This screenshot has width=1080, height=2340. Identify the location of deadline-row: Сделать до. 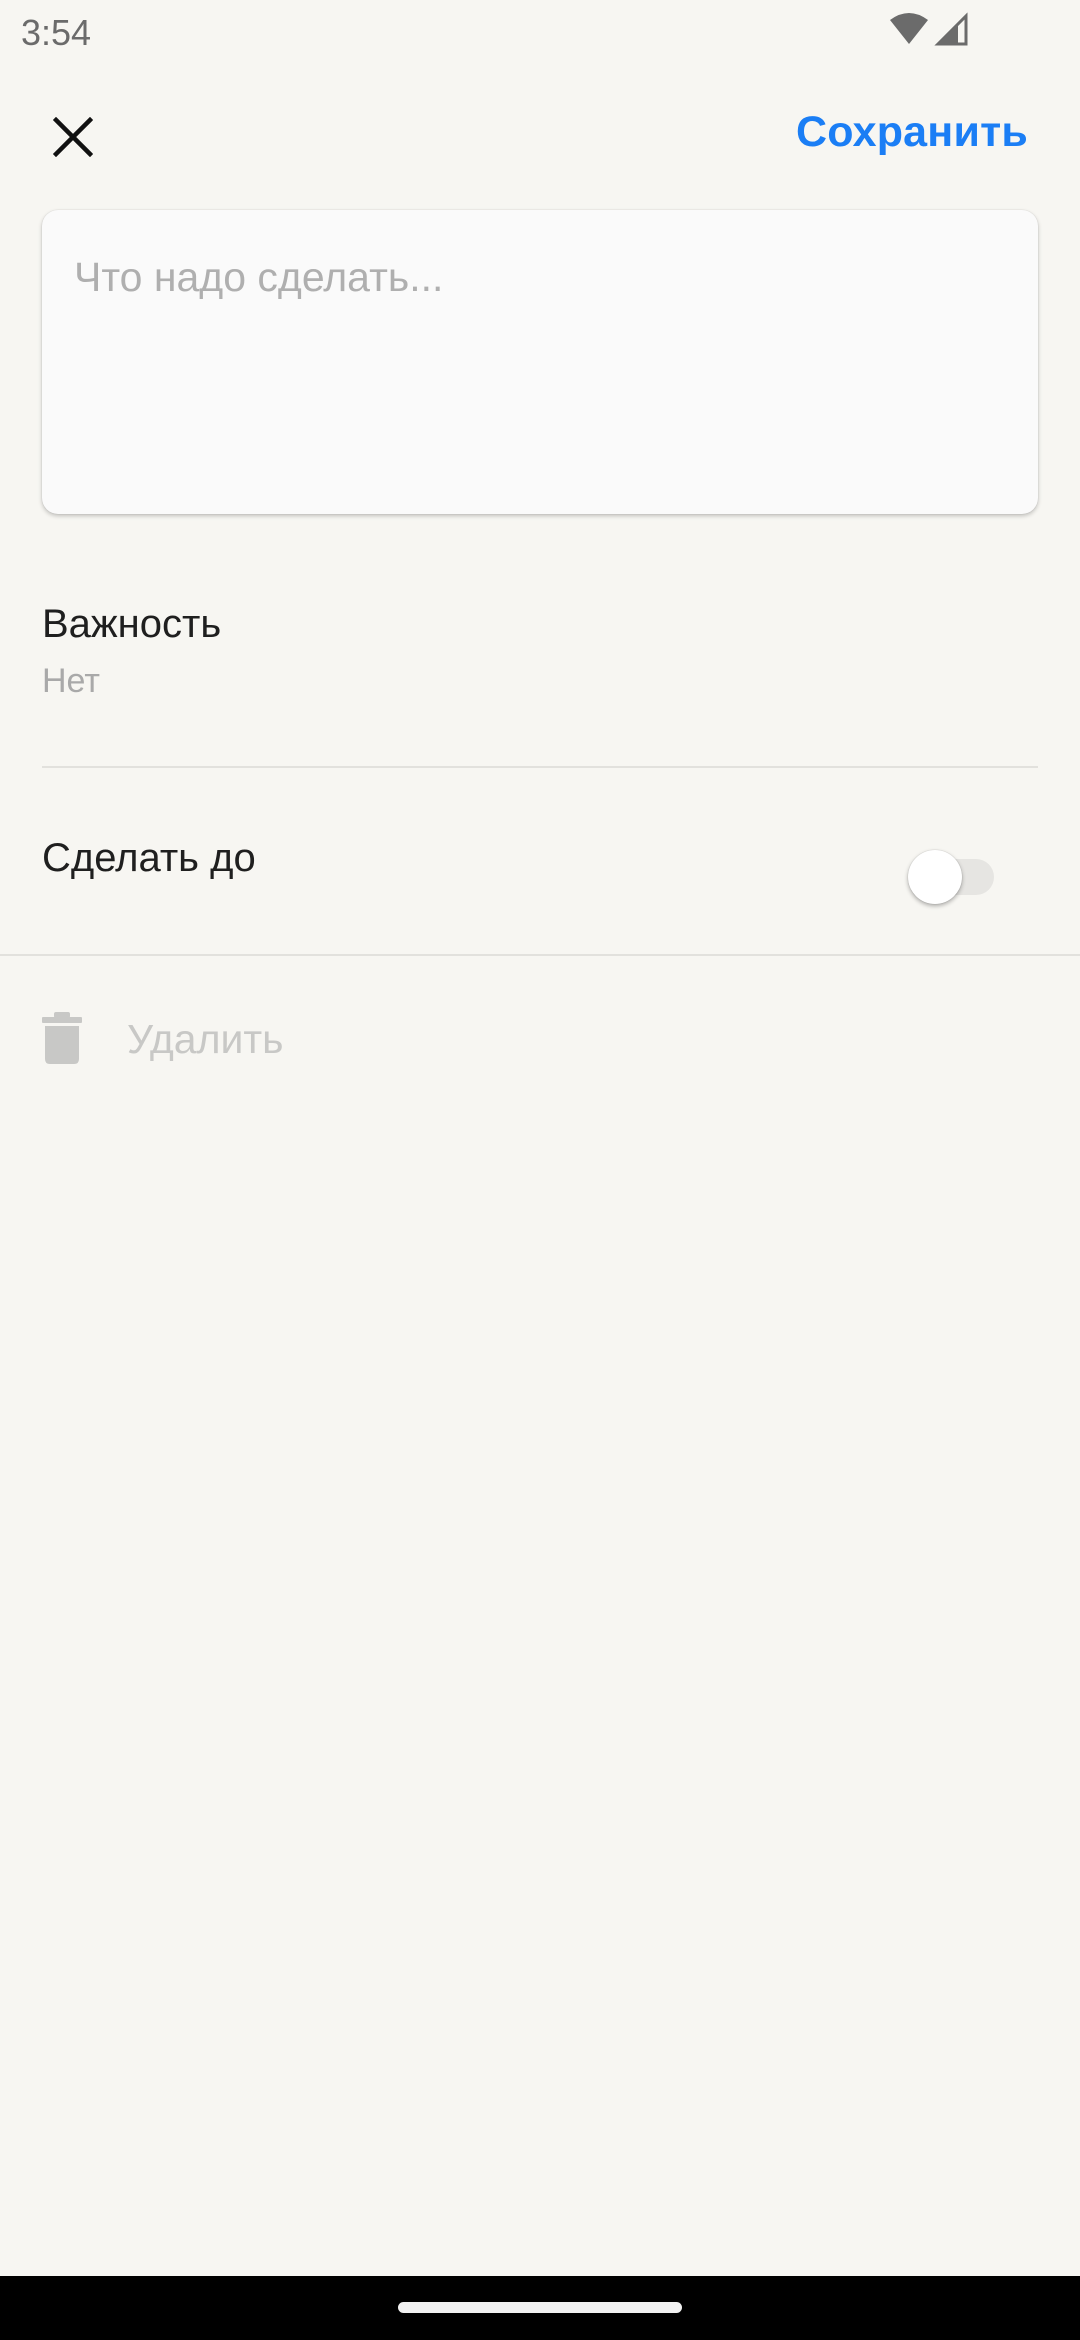
(540, 860).